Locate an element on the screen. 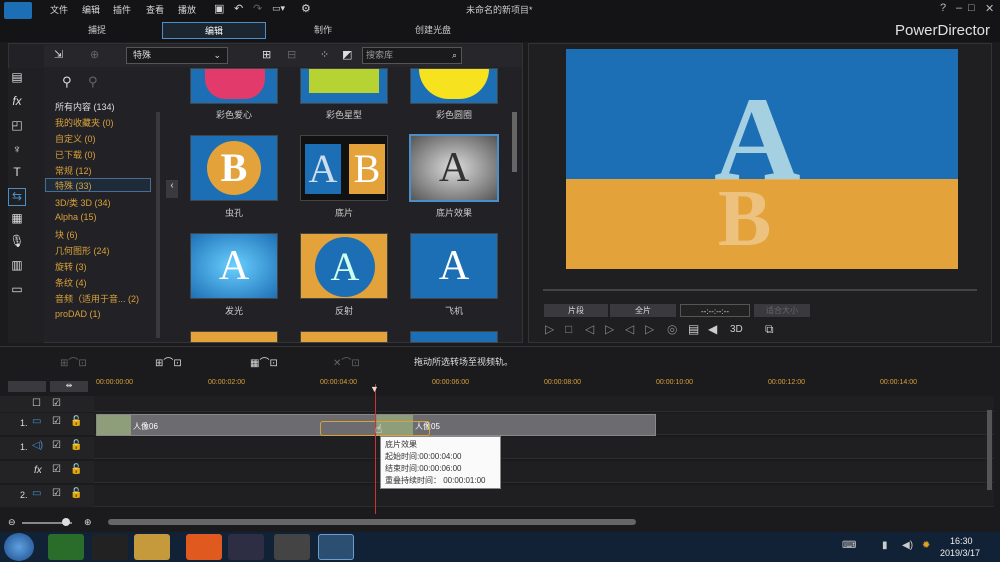 Image resolution: width=1000 pixels, height=562 pixels. category-item: 自定义 (0) is located at coordinates (75, 138).